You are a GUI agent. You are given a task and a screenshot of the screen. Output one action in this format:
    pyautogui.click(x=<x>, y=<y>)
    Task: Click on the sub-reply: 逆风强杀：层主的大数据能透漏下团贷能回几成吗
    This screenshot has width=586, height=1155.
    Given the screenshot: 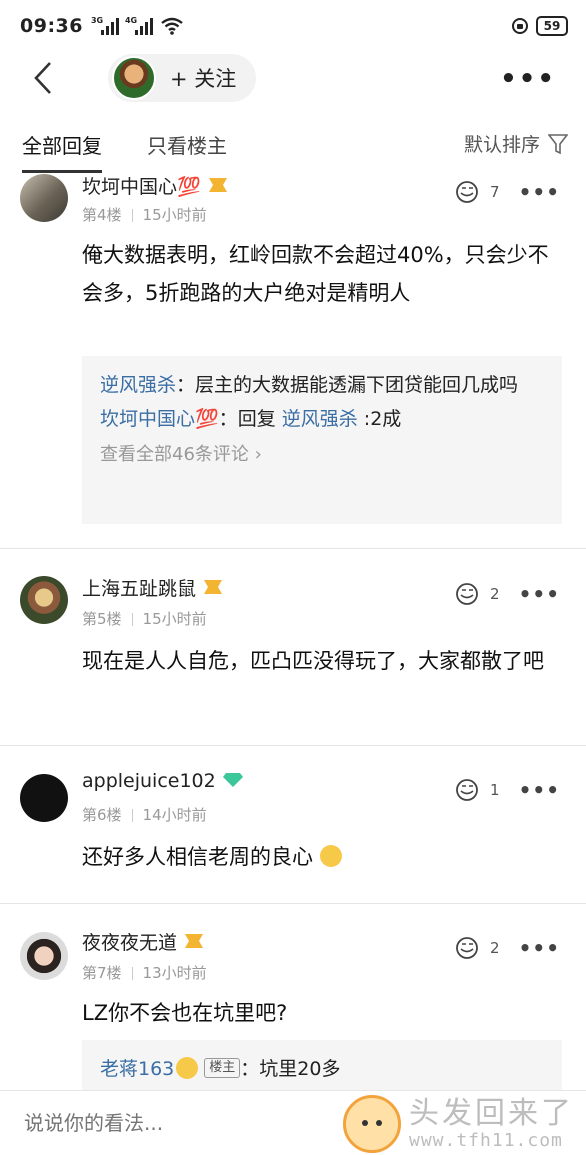 What is the action you would take?
    pyautogui.click(x=309, y=385)
    